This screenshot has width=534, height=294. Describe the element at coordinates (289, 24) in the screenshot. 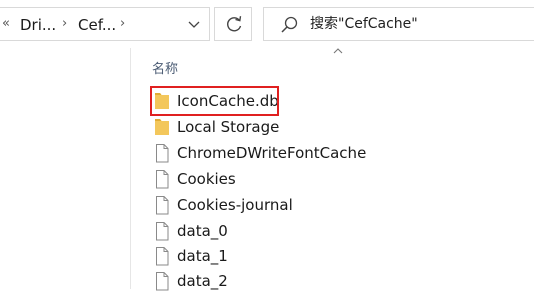

I see `search-icon` at that location.